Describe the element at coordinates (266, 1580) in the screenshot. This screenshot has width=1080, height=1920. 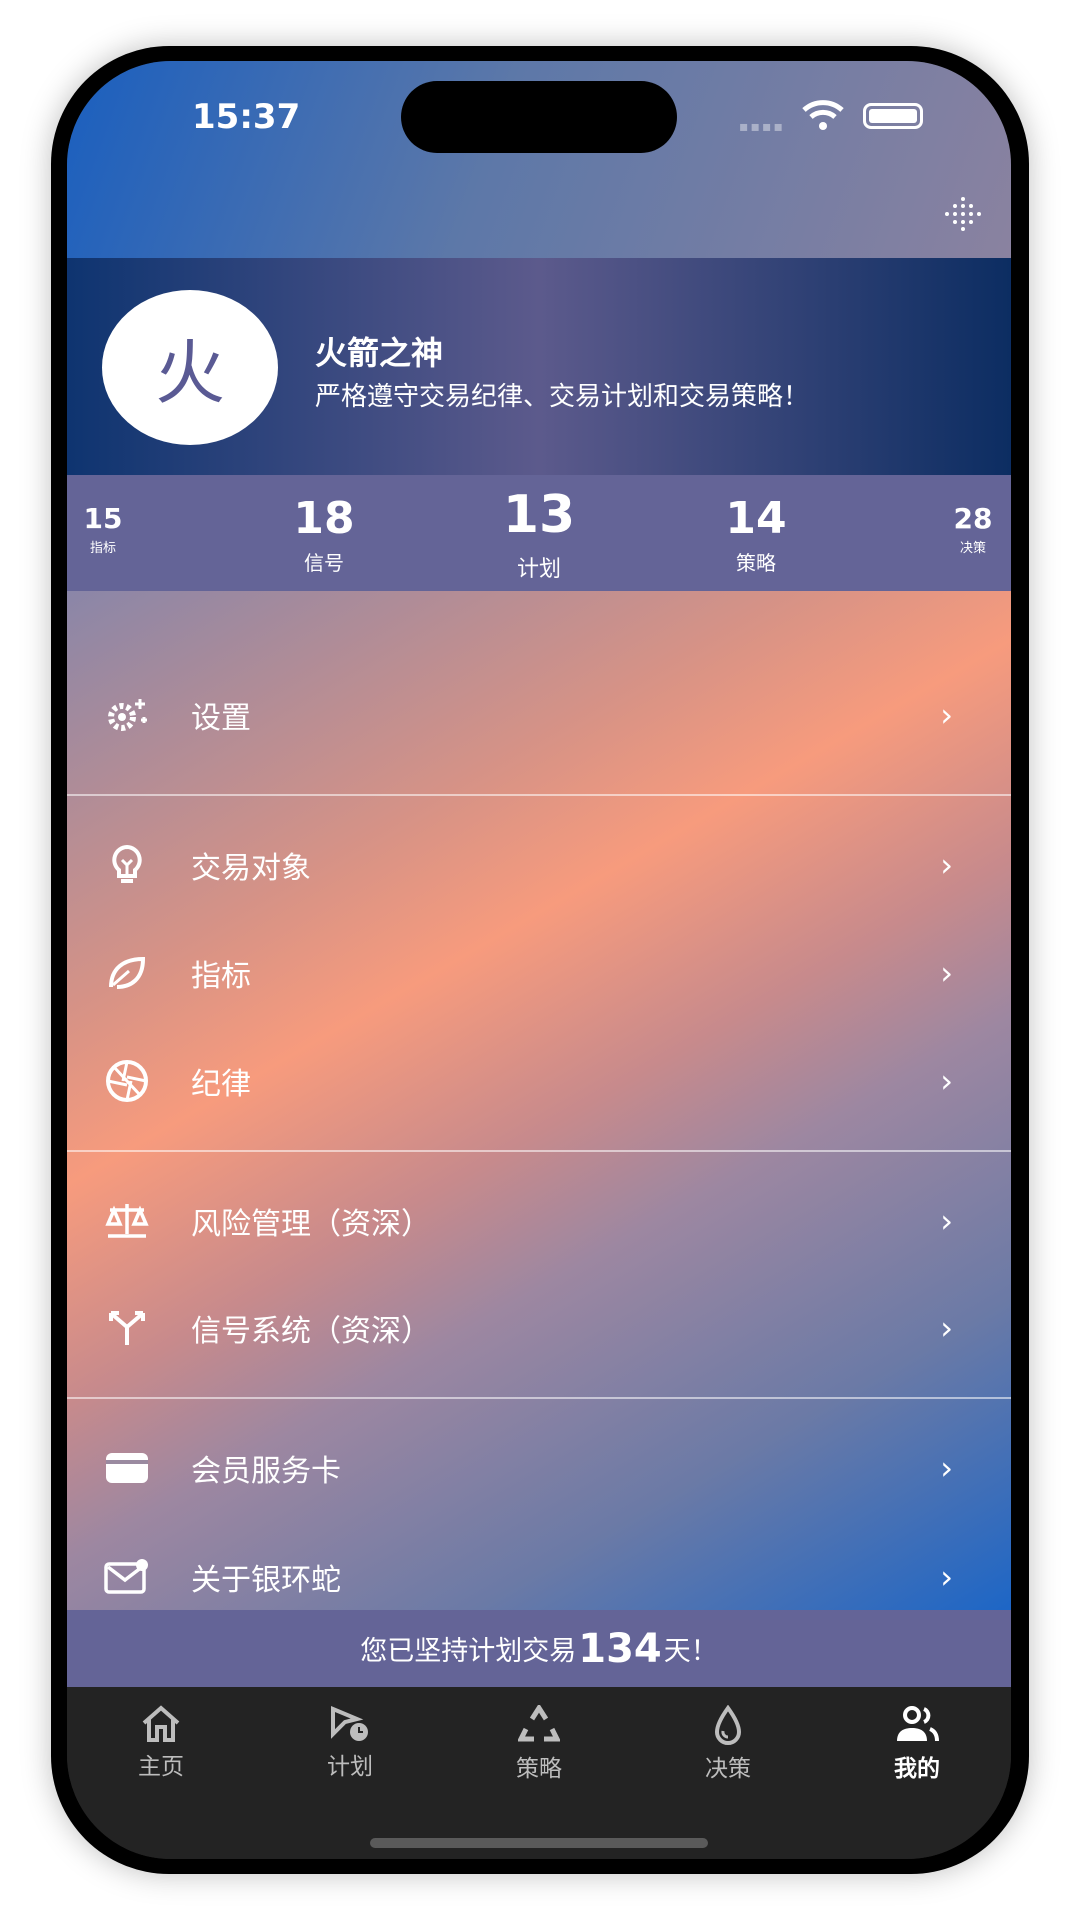
I see `menu-label: 关于银环蛇` at that location.